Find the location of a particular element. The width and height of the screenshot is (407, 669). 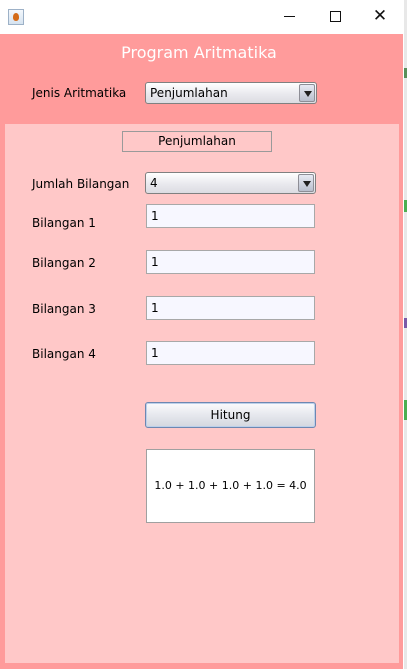

jumlah-bilangan-value: 4 is located at coordinates (154, 183).